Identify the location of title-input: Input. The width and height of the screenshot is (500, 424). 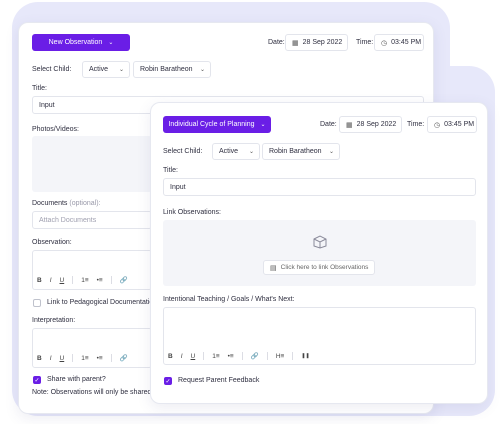
(319, 187).